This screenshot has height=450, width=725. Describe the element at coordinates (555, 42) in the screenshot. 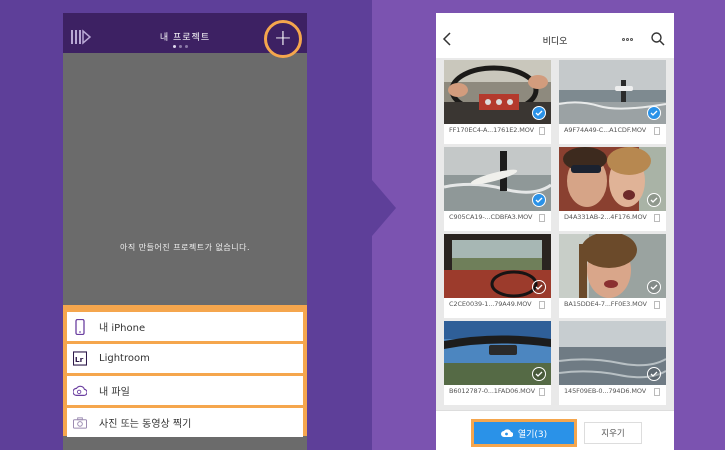

I see `page-title: 비디오` at that location.